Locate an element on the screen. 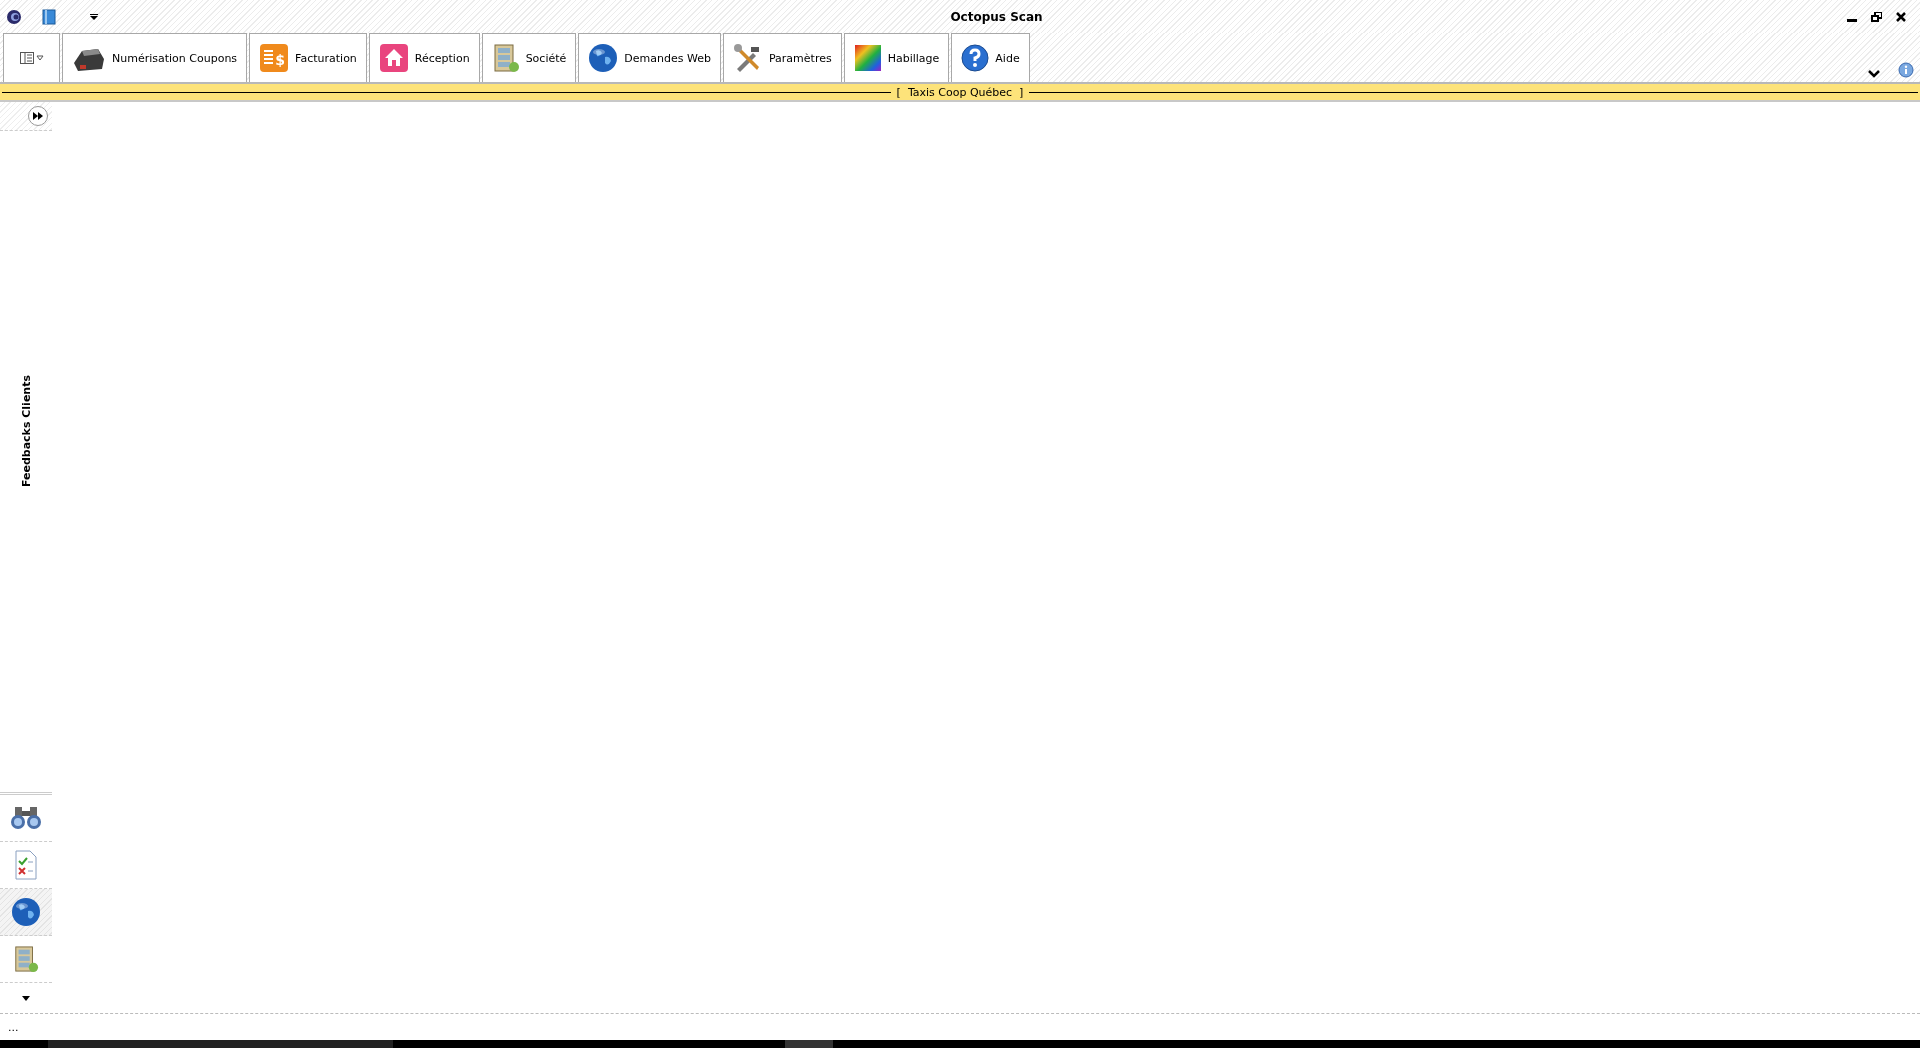 The height and width of the screenshot is (1048, 1920). ribbon-tab: Habillage is located at coordinates (896, 57).